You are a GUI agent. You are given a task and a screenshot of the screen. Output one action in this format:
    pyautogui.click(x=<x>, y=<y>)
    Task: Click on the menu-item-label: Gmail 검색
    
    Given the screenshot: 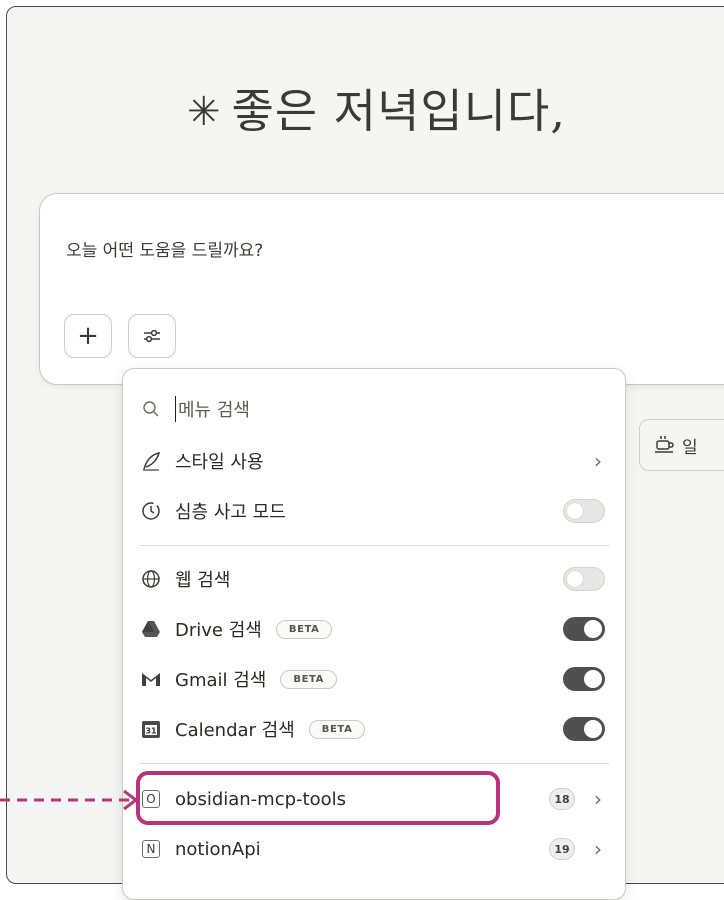 What is the action you would take?
    pyautogui.click(x=221, y=680)
    